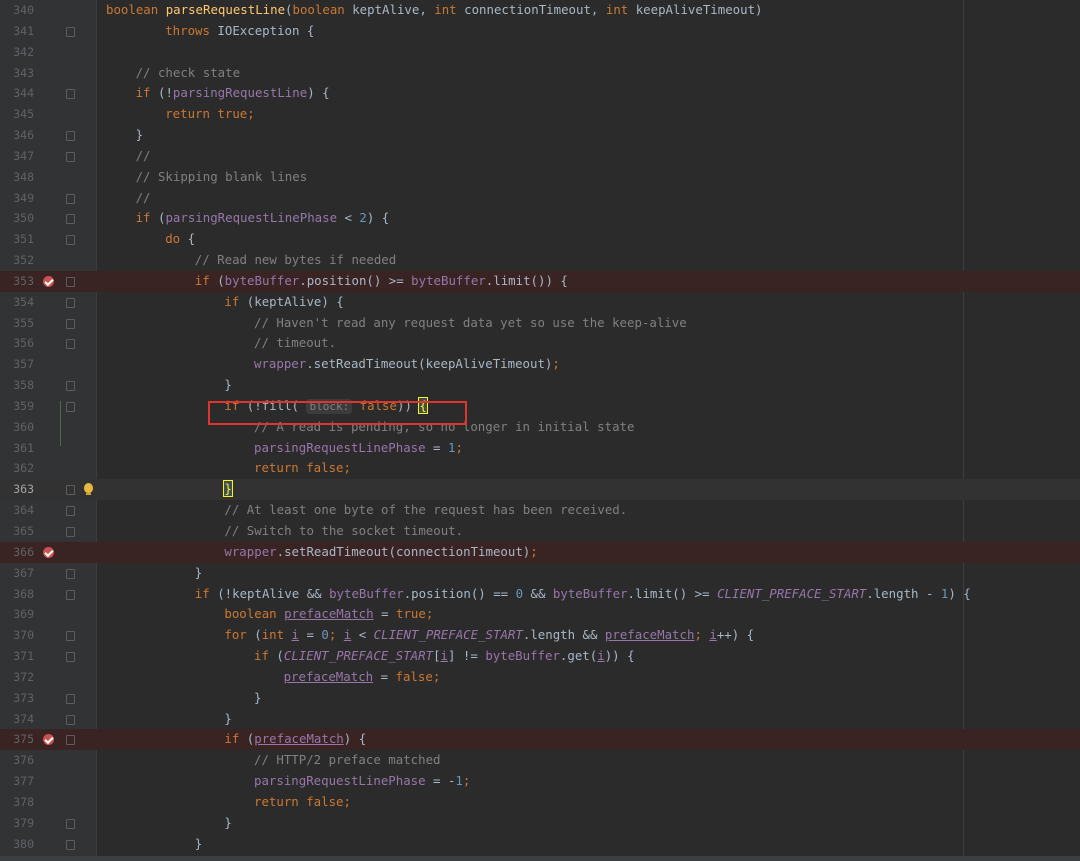 Image resolution: width=1080 pixels, height=861 pixels. I want to click on code-line: 342, so click(540, 52).